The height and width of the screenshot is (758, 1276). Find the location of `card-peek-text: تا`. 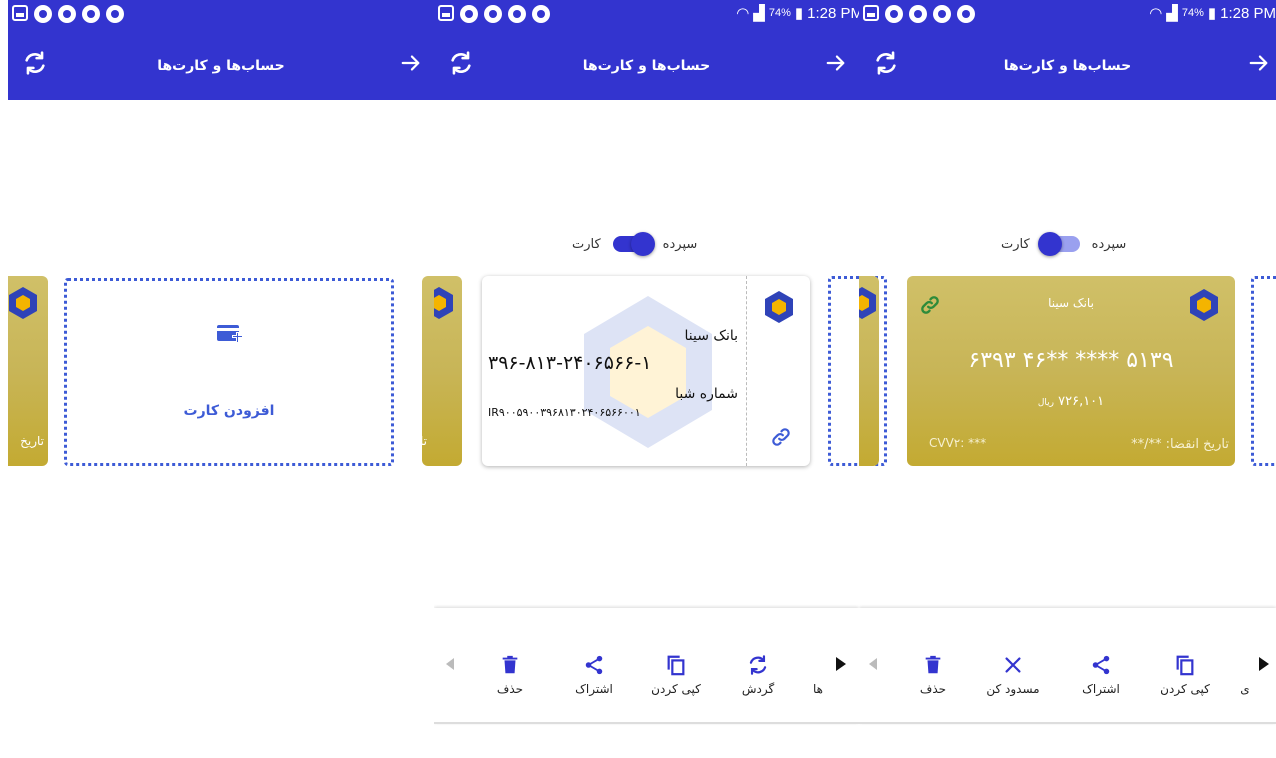

card-peek-text: تا is located at coordinates (424, 441).